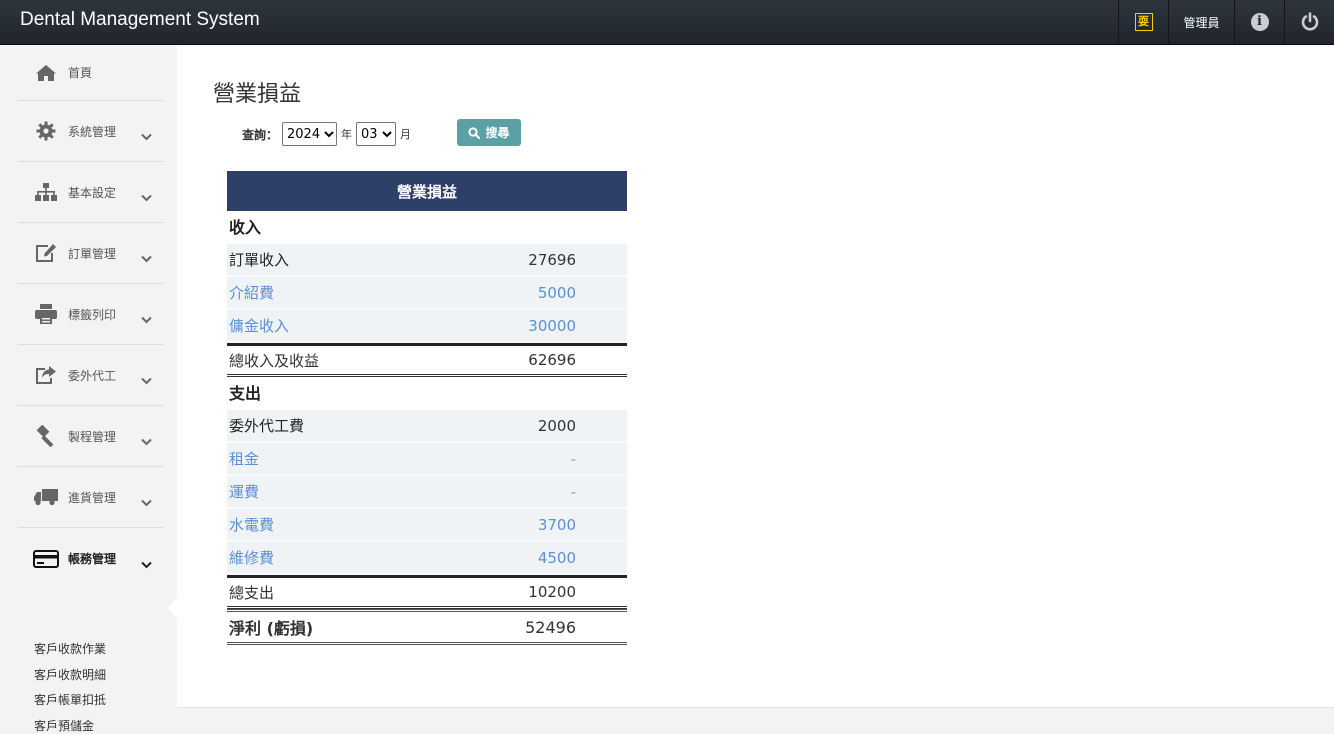  What do you see at coordinates (552, 326) in the screenshot?
I see `row-value: 30000` at bounding box center [552, 326].